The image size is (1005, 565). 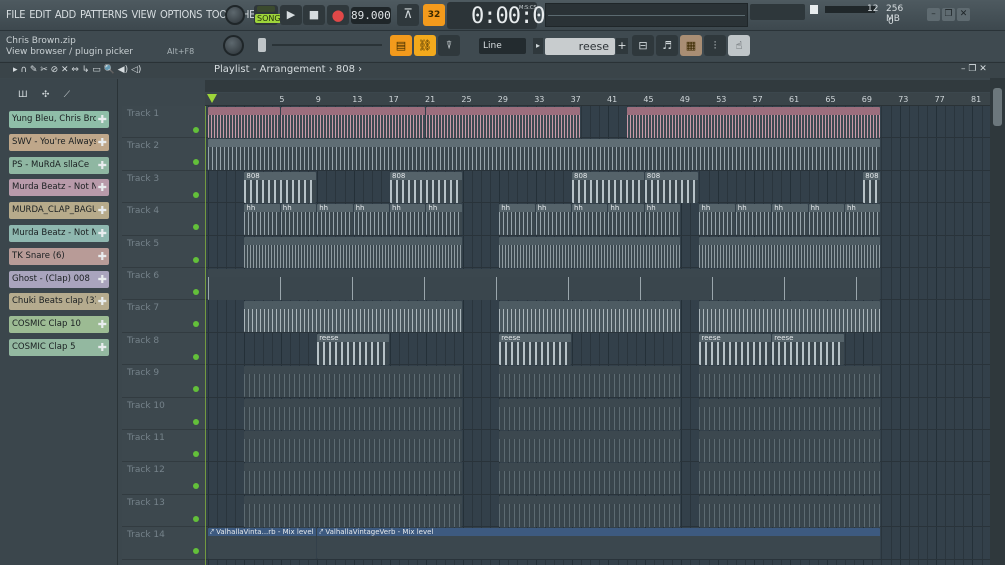 What do you see at coordinates (502, 15) in the screenshot?
I see `song-time-display: 0:00:00 M:S:CS` at bounding box center [502, 15].